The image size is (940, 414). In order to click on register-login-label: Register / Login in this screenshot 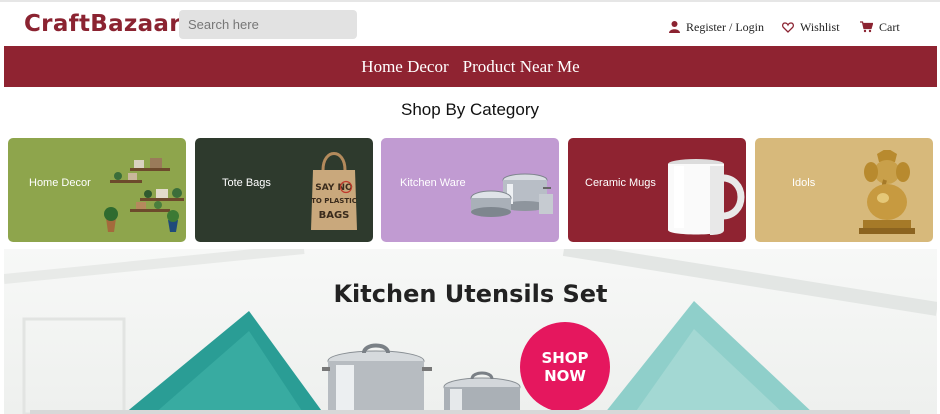, I will do `click(725, 26)`.